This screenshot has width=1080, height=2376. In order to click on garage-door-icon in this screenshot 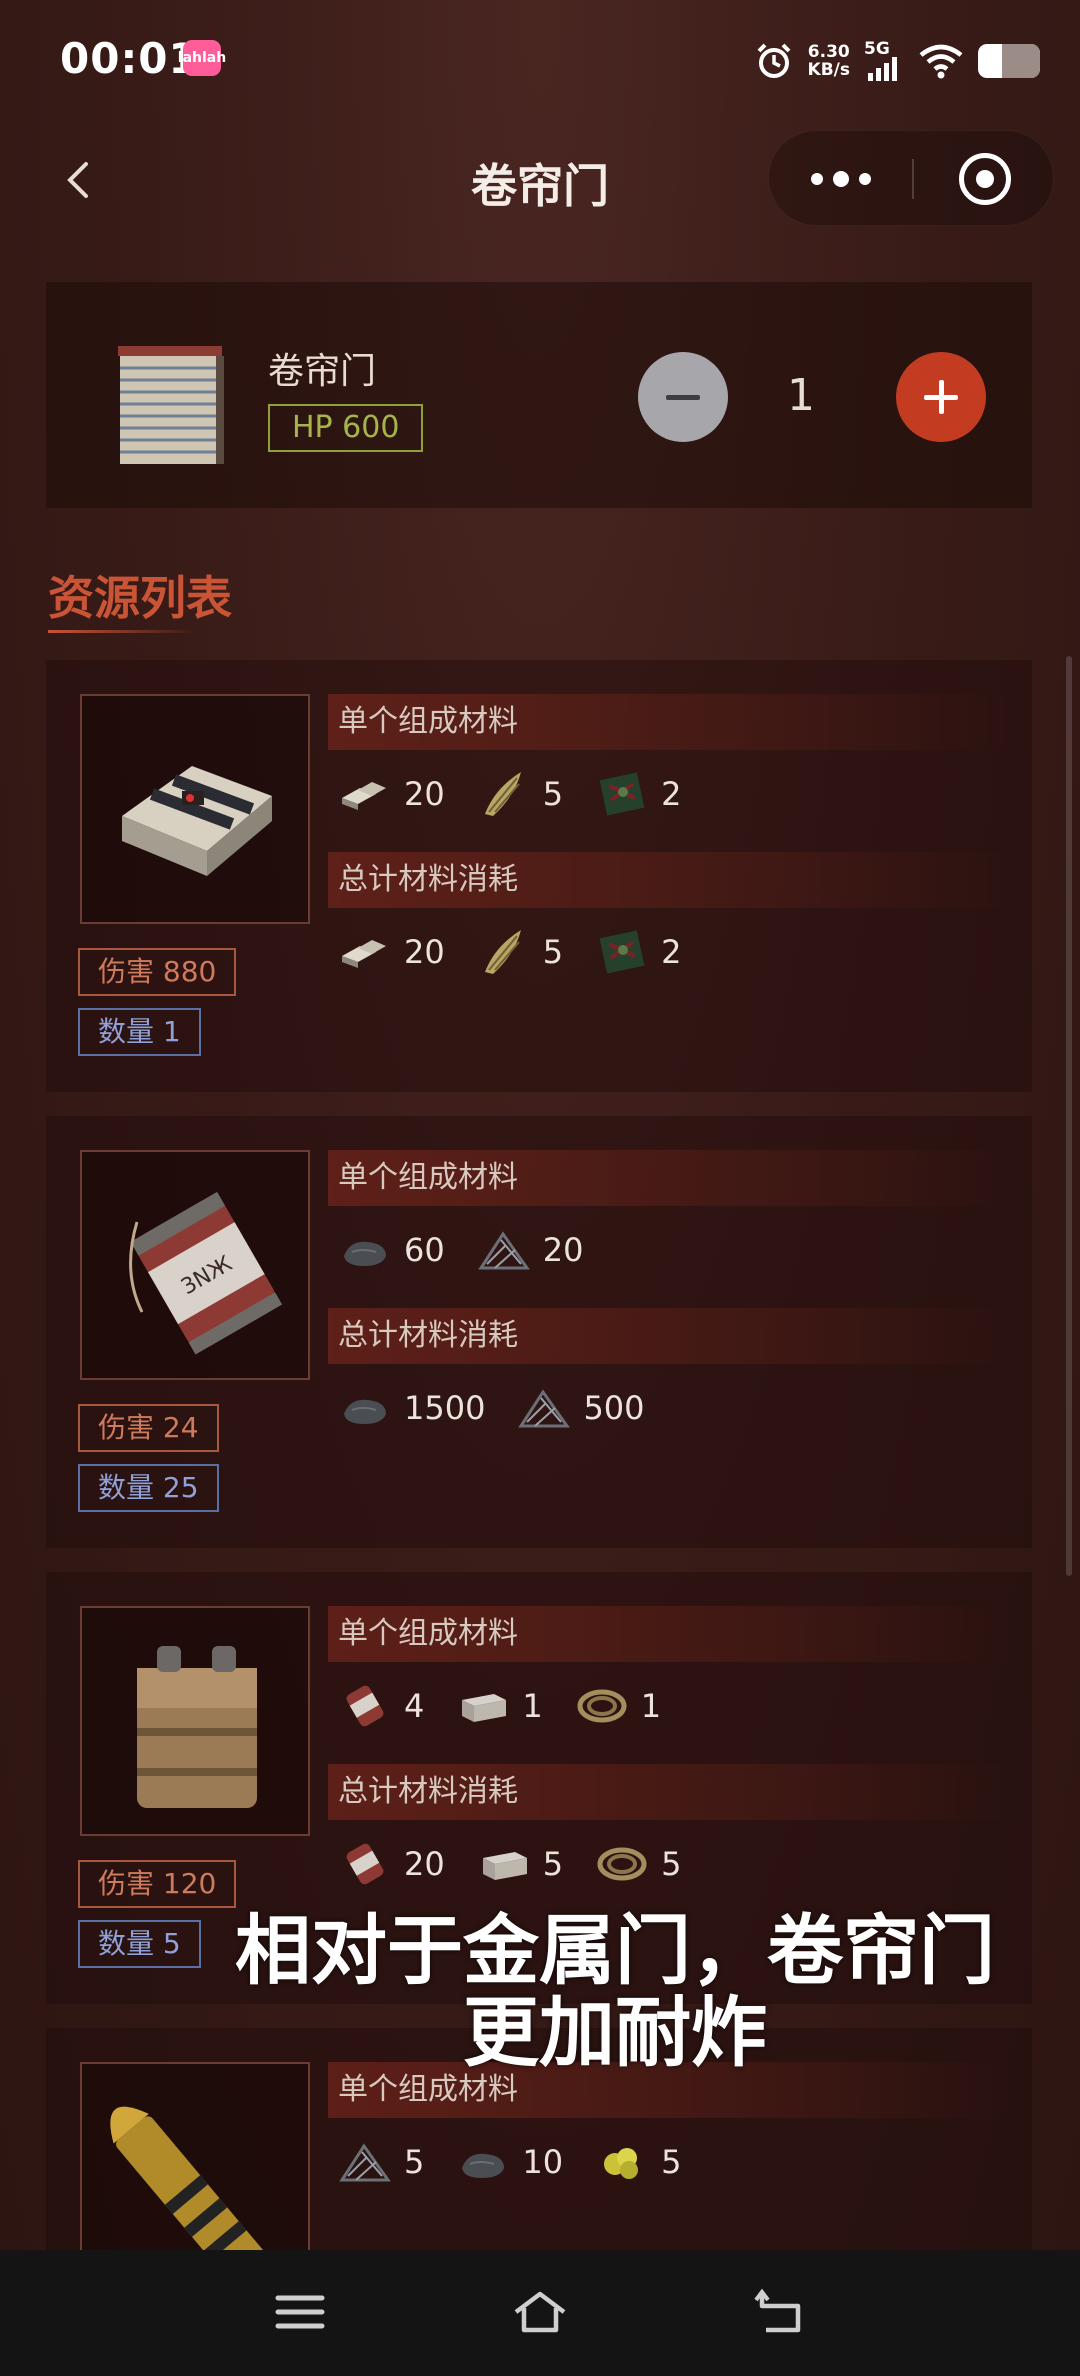, I will do `click(171, 405)`.